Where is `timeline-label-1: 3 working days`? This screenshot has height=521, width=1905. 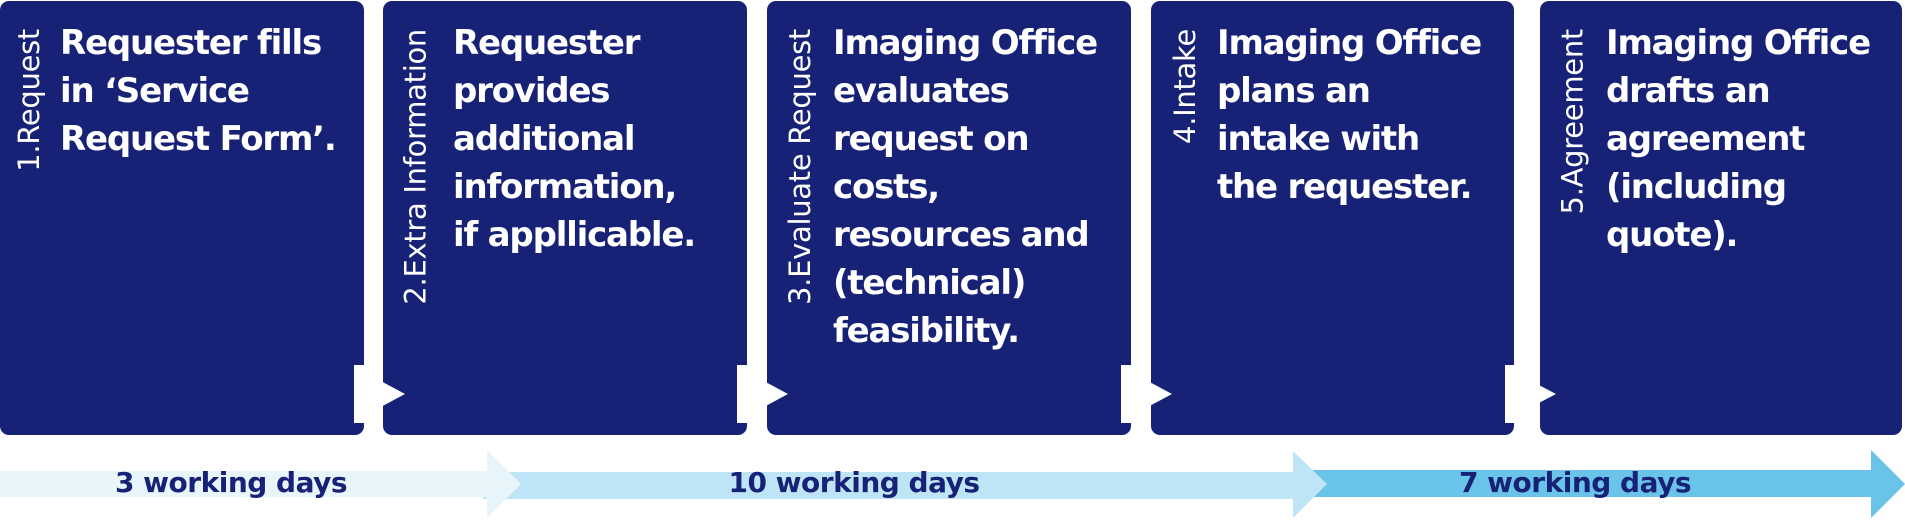 timeline-label-1: 3 working days is located at coordinates (231, 482).